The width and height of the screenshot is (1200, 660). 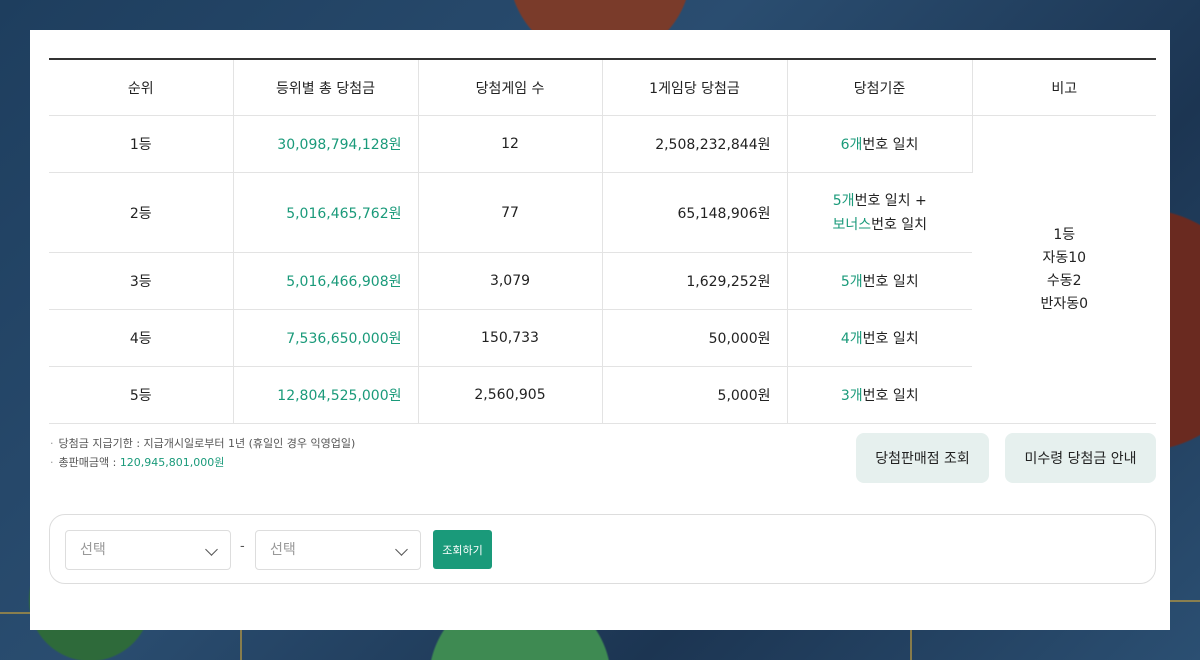 I want to click on criteria-cell: 6개번호 일치, so click(x=880, y=144).